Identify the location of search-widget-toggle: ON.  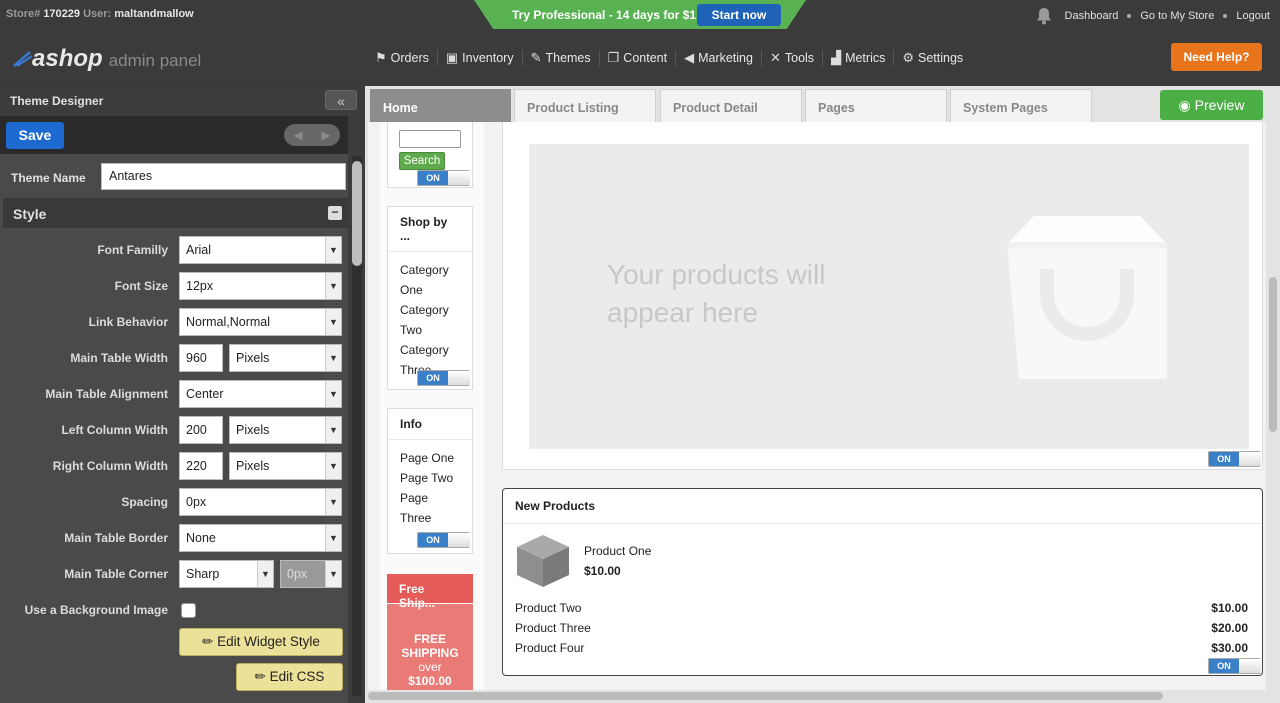
(443, 178).